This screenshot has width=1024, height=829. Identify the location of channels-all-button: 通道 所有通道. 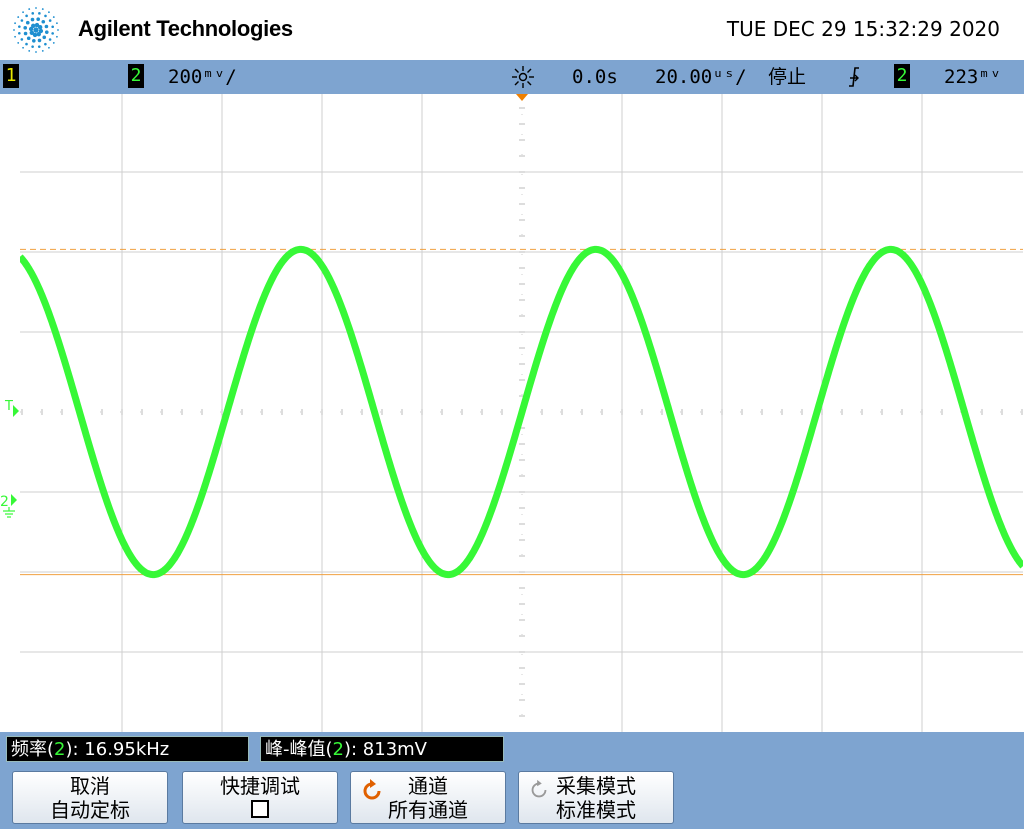
(428, 797).